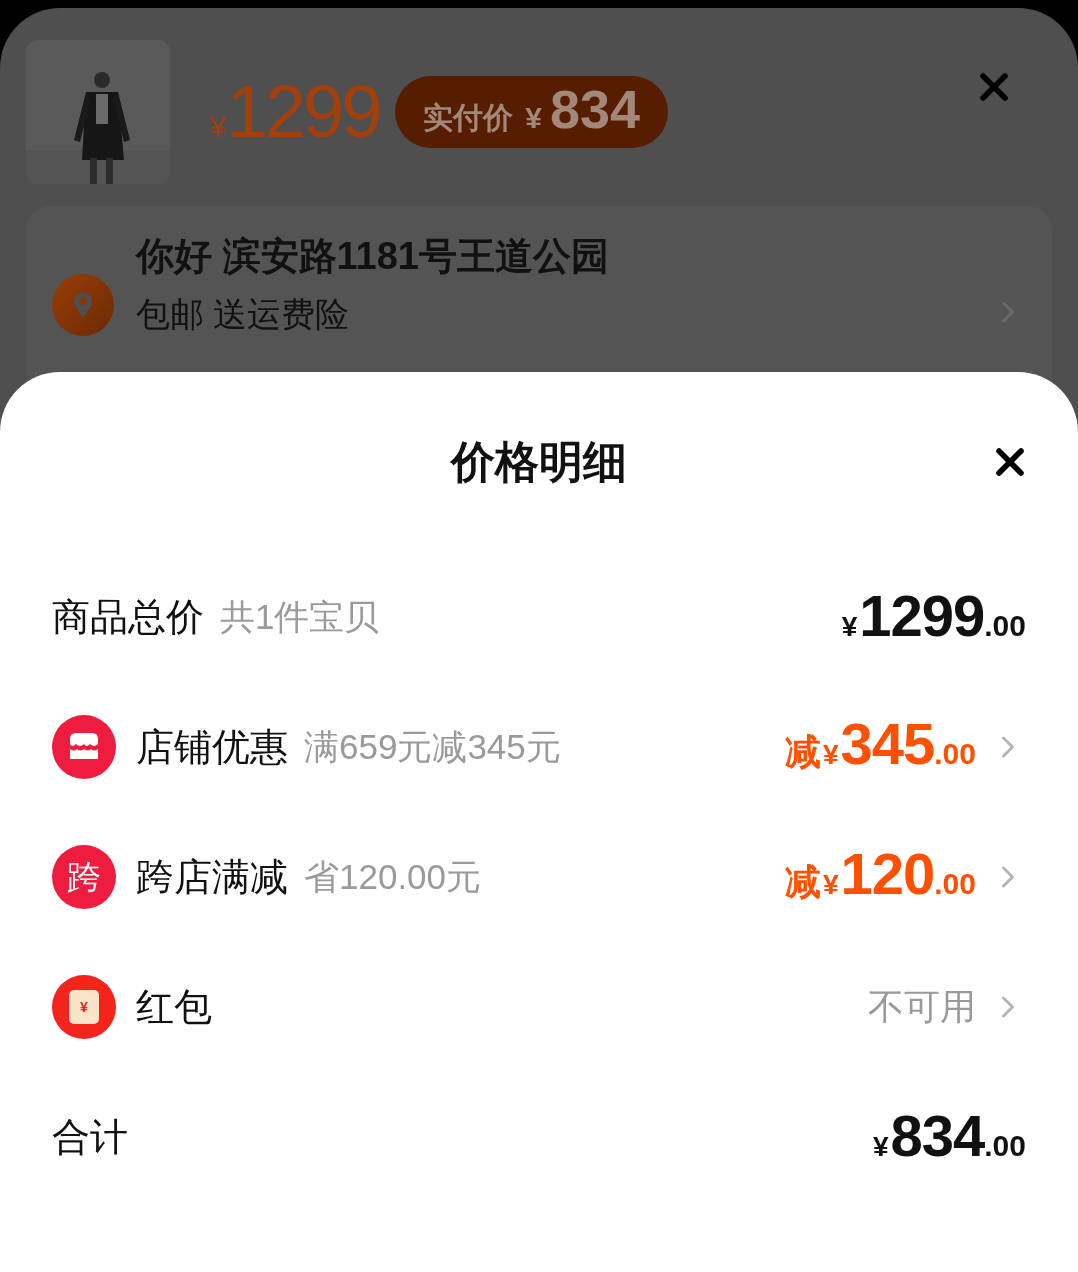 The height and width of the screenshot is (1272, 1078). I want to click on original-price: ¥1299, so click(295, 112).